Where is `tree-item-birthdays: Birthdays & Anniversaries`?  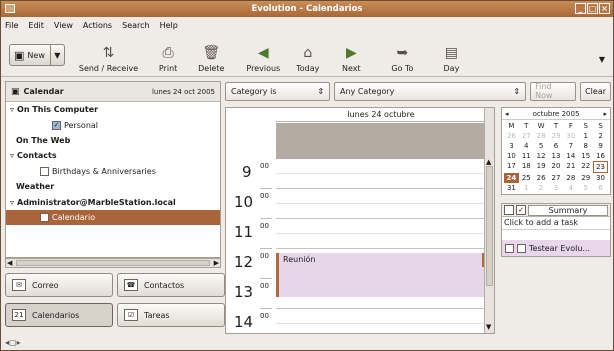
tree-item-birthdays: Birthdays & Anniversaries is located at coordinates (113, 171).